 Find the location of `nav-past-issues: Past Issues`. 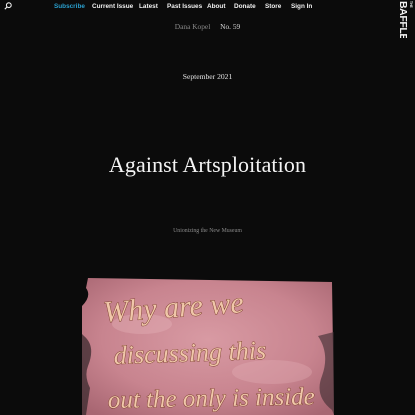

nav-past-issues: Past Issues is located at coordinates (184, 6).